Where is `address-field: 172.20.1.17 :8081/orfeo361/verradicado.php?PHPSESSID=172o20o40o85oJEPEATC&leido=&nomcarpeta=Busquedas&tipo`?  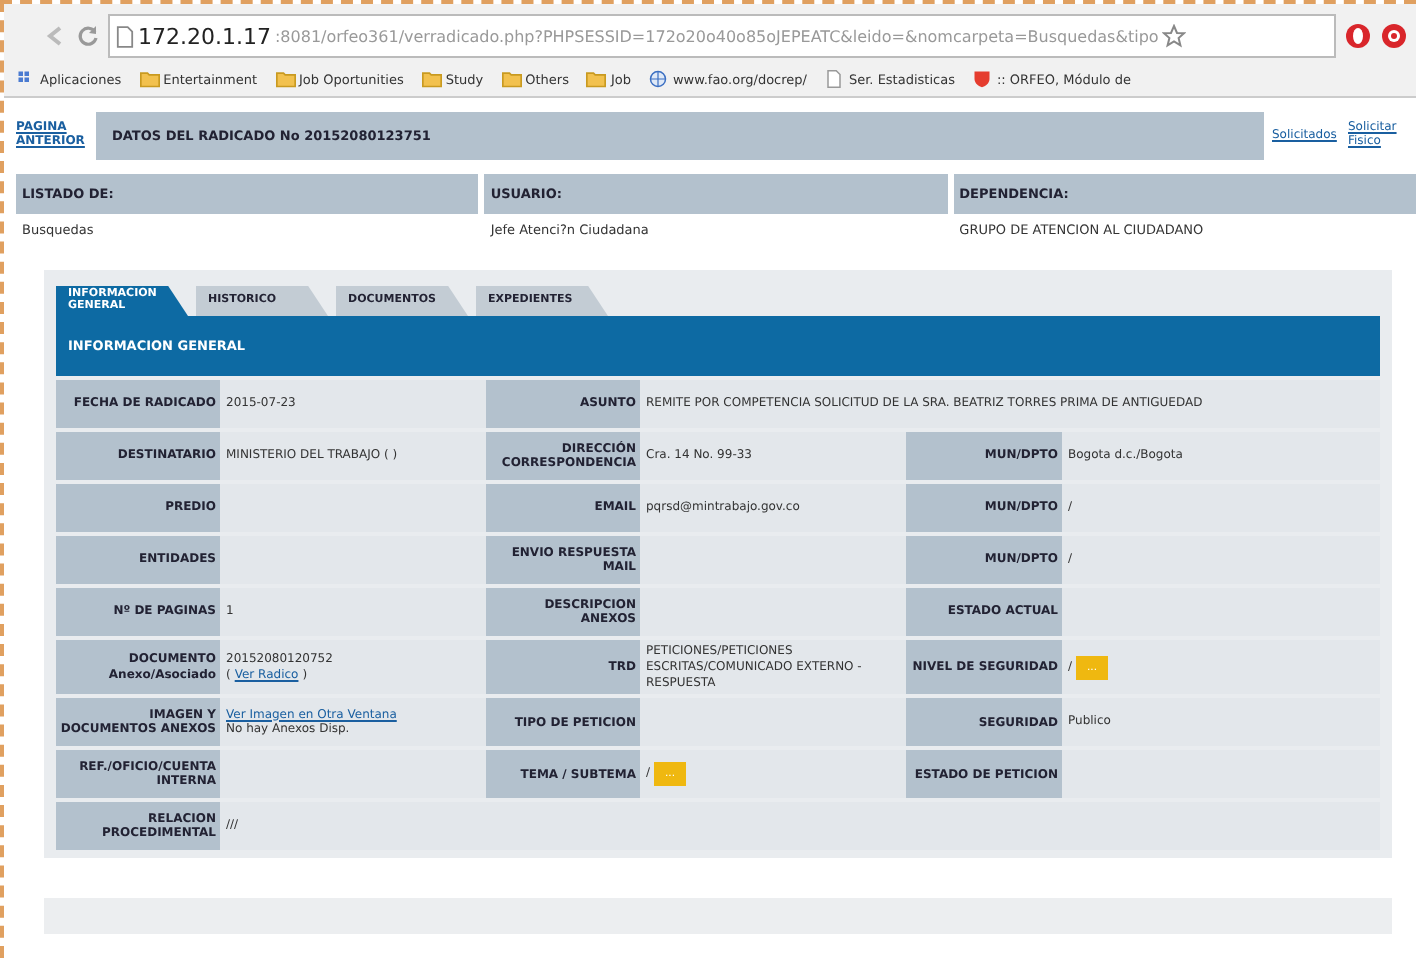
address-field: 172.20.1.17 :8081/orfeo361/verradicado.php?PHPSESSID=172o20o40o85oJEPEATC&leido=&nomcarpeta=Busquedas&tipo is located at coordinates (722, 36).